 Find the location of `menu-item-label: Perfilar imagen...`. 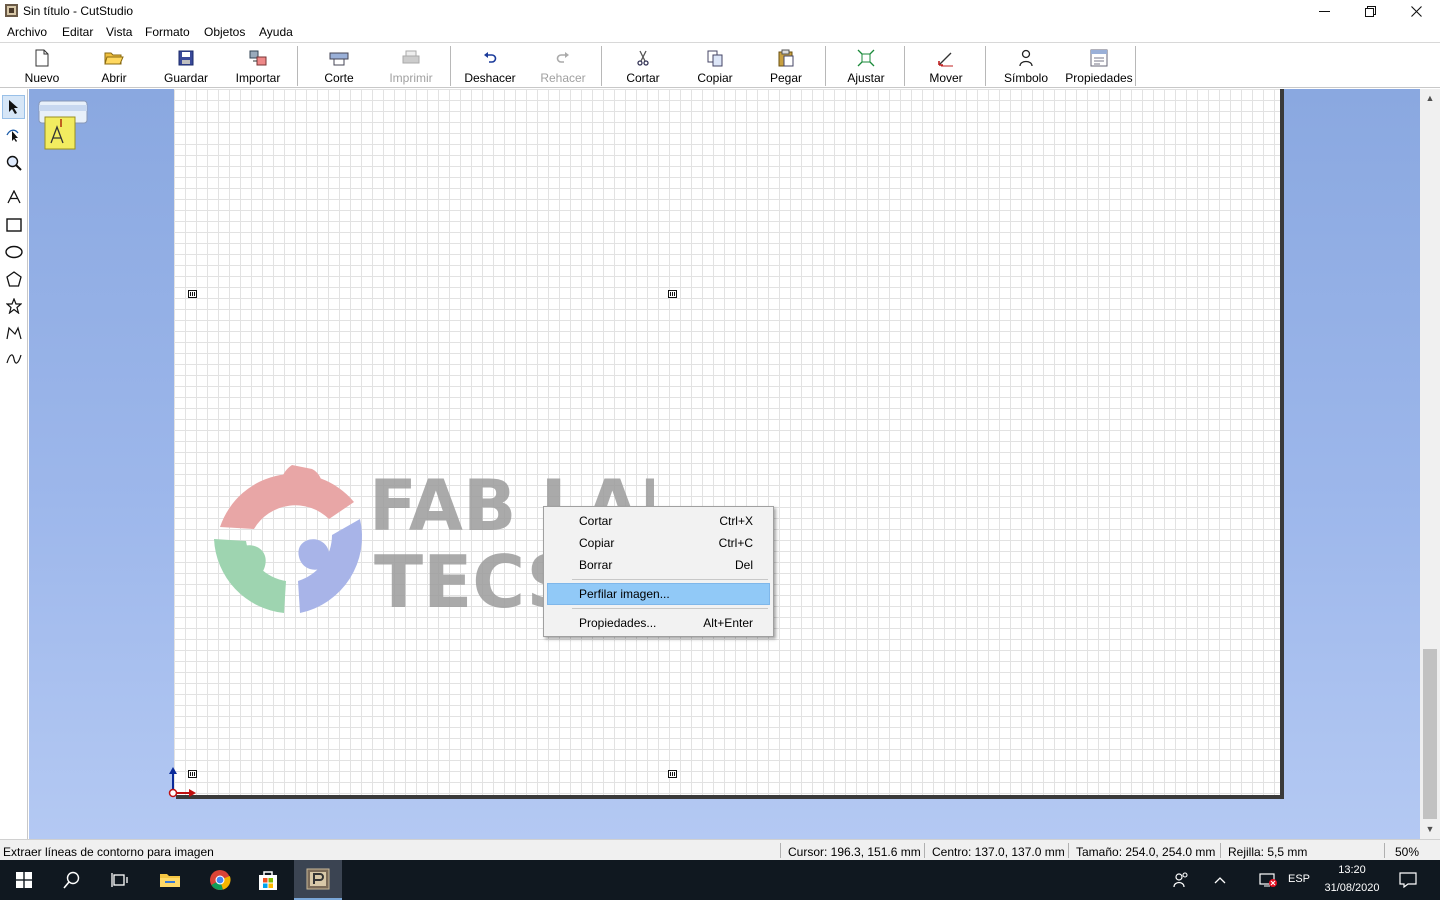

menu-item-label: Perfilar imagen... is located at coordinates (624, 594).